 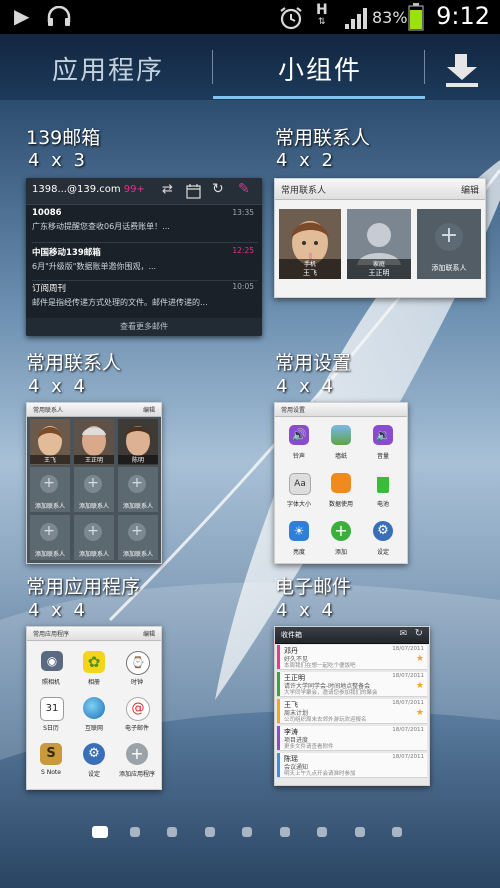 I want to click on contact-card: 王飞, so click(x=50, y=442).